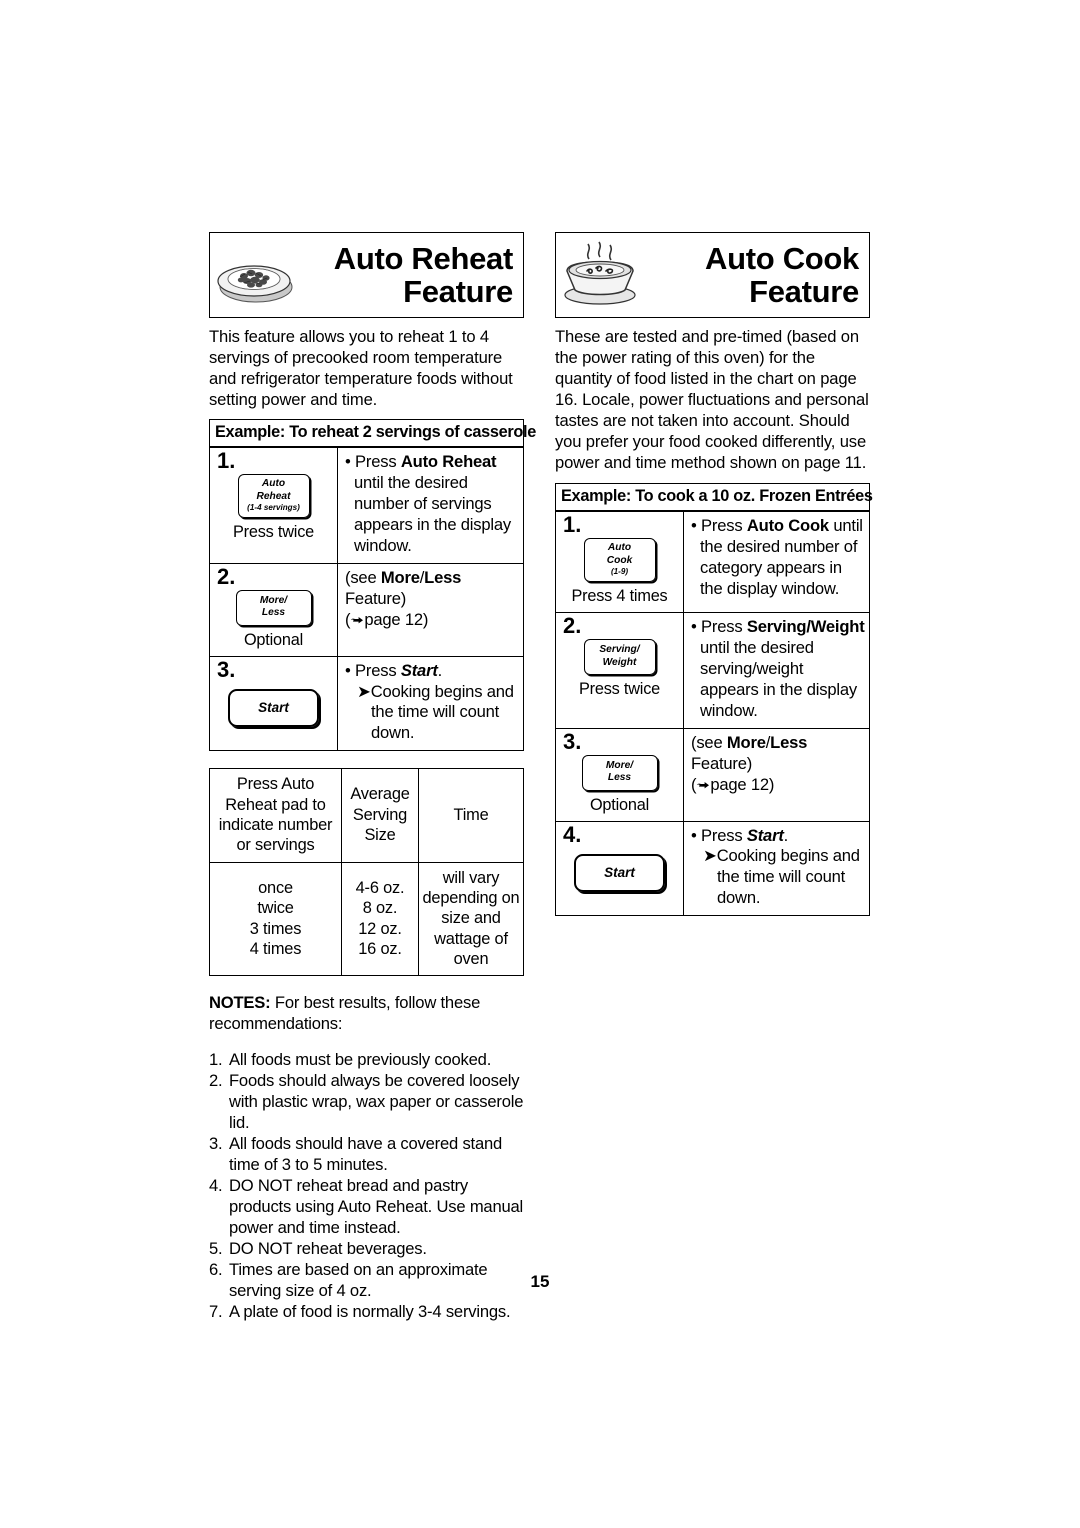  What do you see at coordinates (471, 898) in the screenshot?
I see `time-2: depending on` at bounding box center [471, 898].